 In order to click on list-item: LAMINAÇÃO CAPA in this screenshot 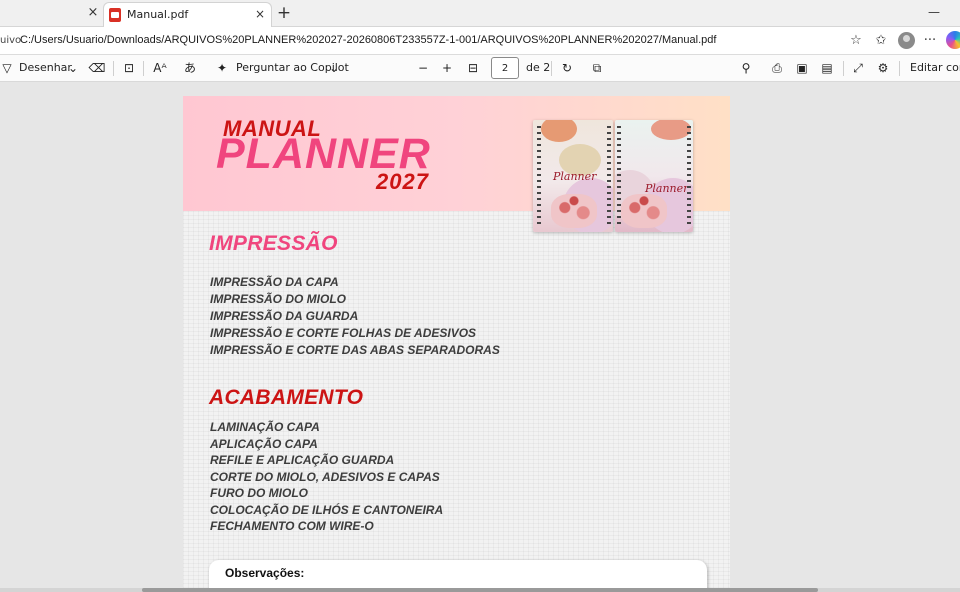, I will do `click(265, 427)`.